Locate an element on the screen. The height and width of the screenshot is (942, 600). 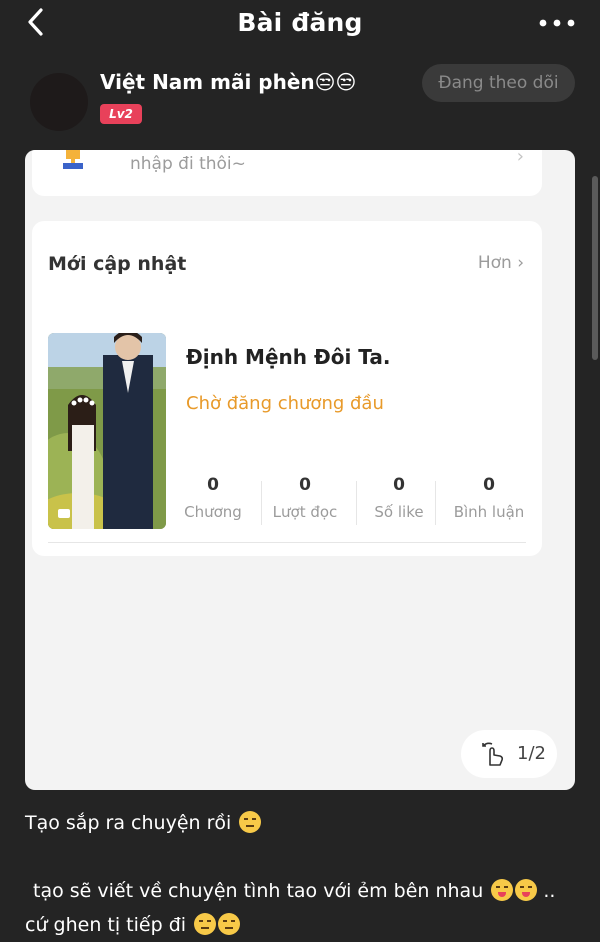
top-bar: Bài đăng is located at coordinates (300, 23).